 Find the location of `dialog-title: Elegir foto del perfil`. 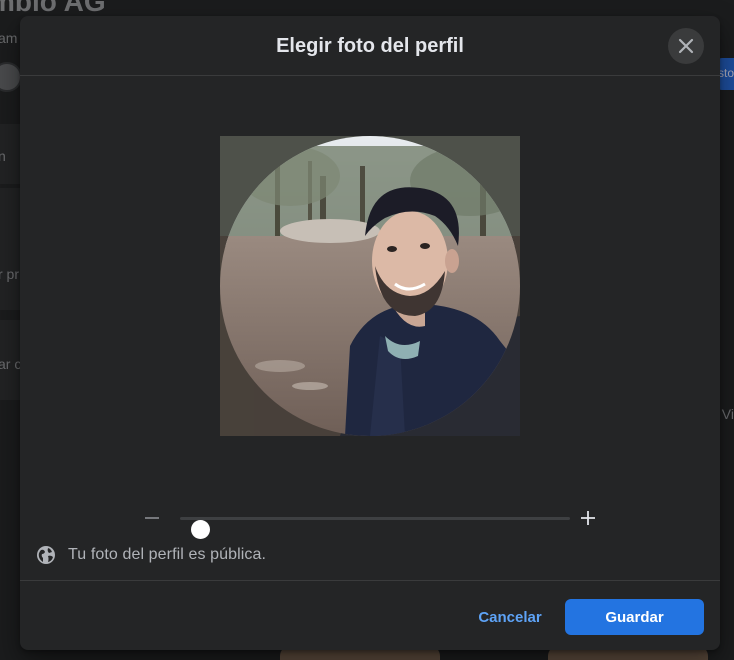

dialog-title: Elegir foto del perfil is located at coordinates (370, 46).